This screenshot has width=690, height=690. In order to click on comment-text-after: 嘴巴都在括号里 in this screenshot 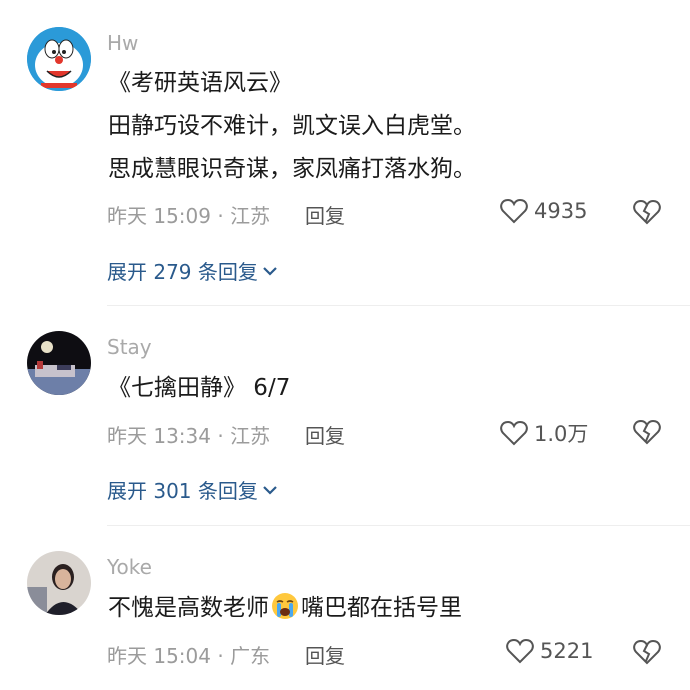, I will do `click(381, 608)`.